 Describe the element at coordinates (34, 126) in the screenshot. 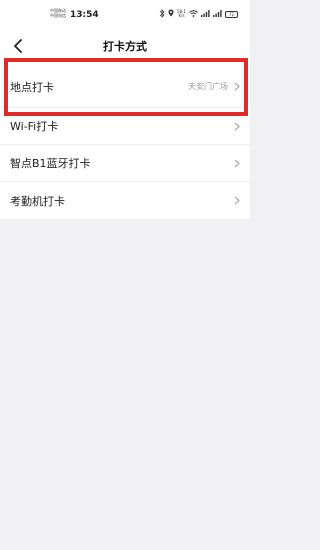

I see `list-item-label: Wi-Fi打卡` at that location.